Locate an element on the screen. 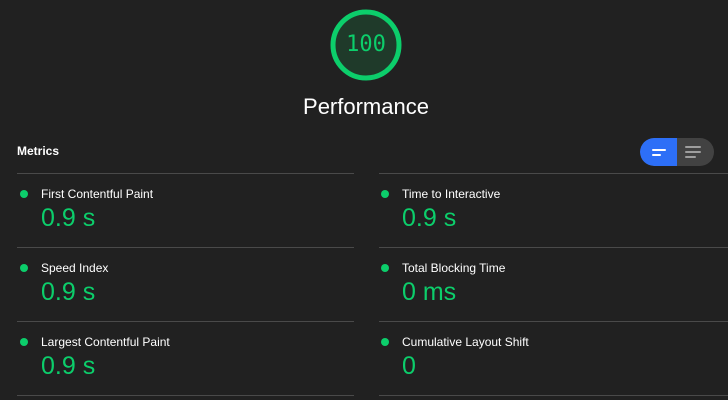  score-value: 100 is located at coordinates (366, 44).